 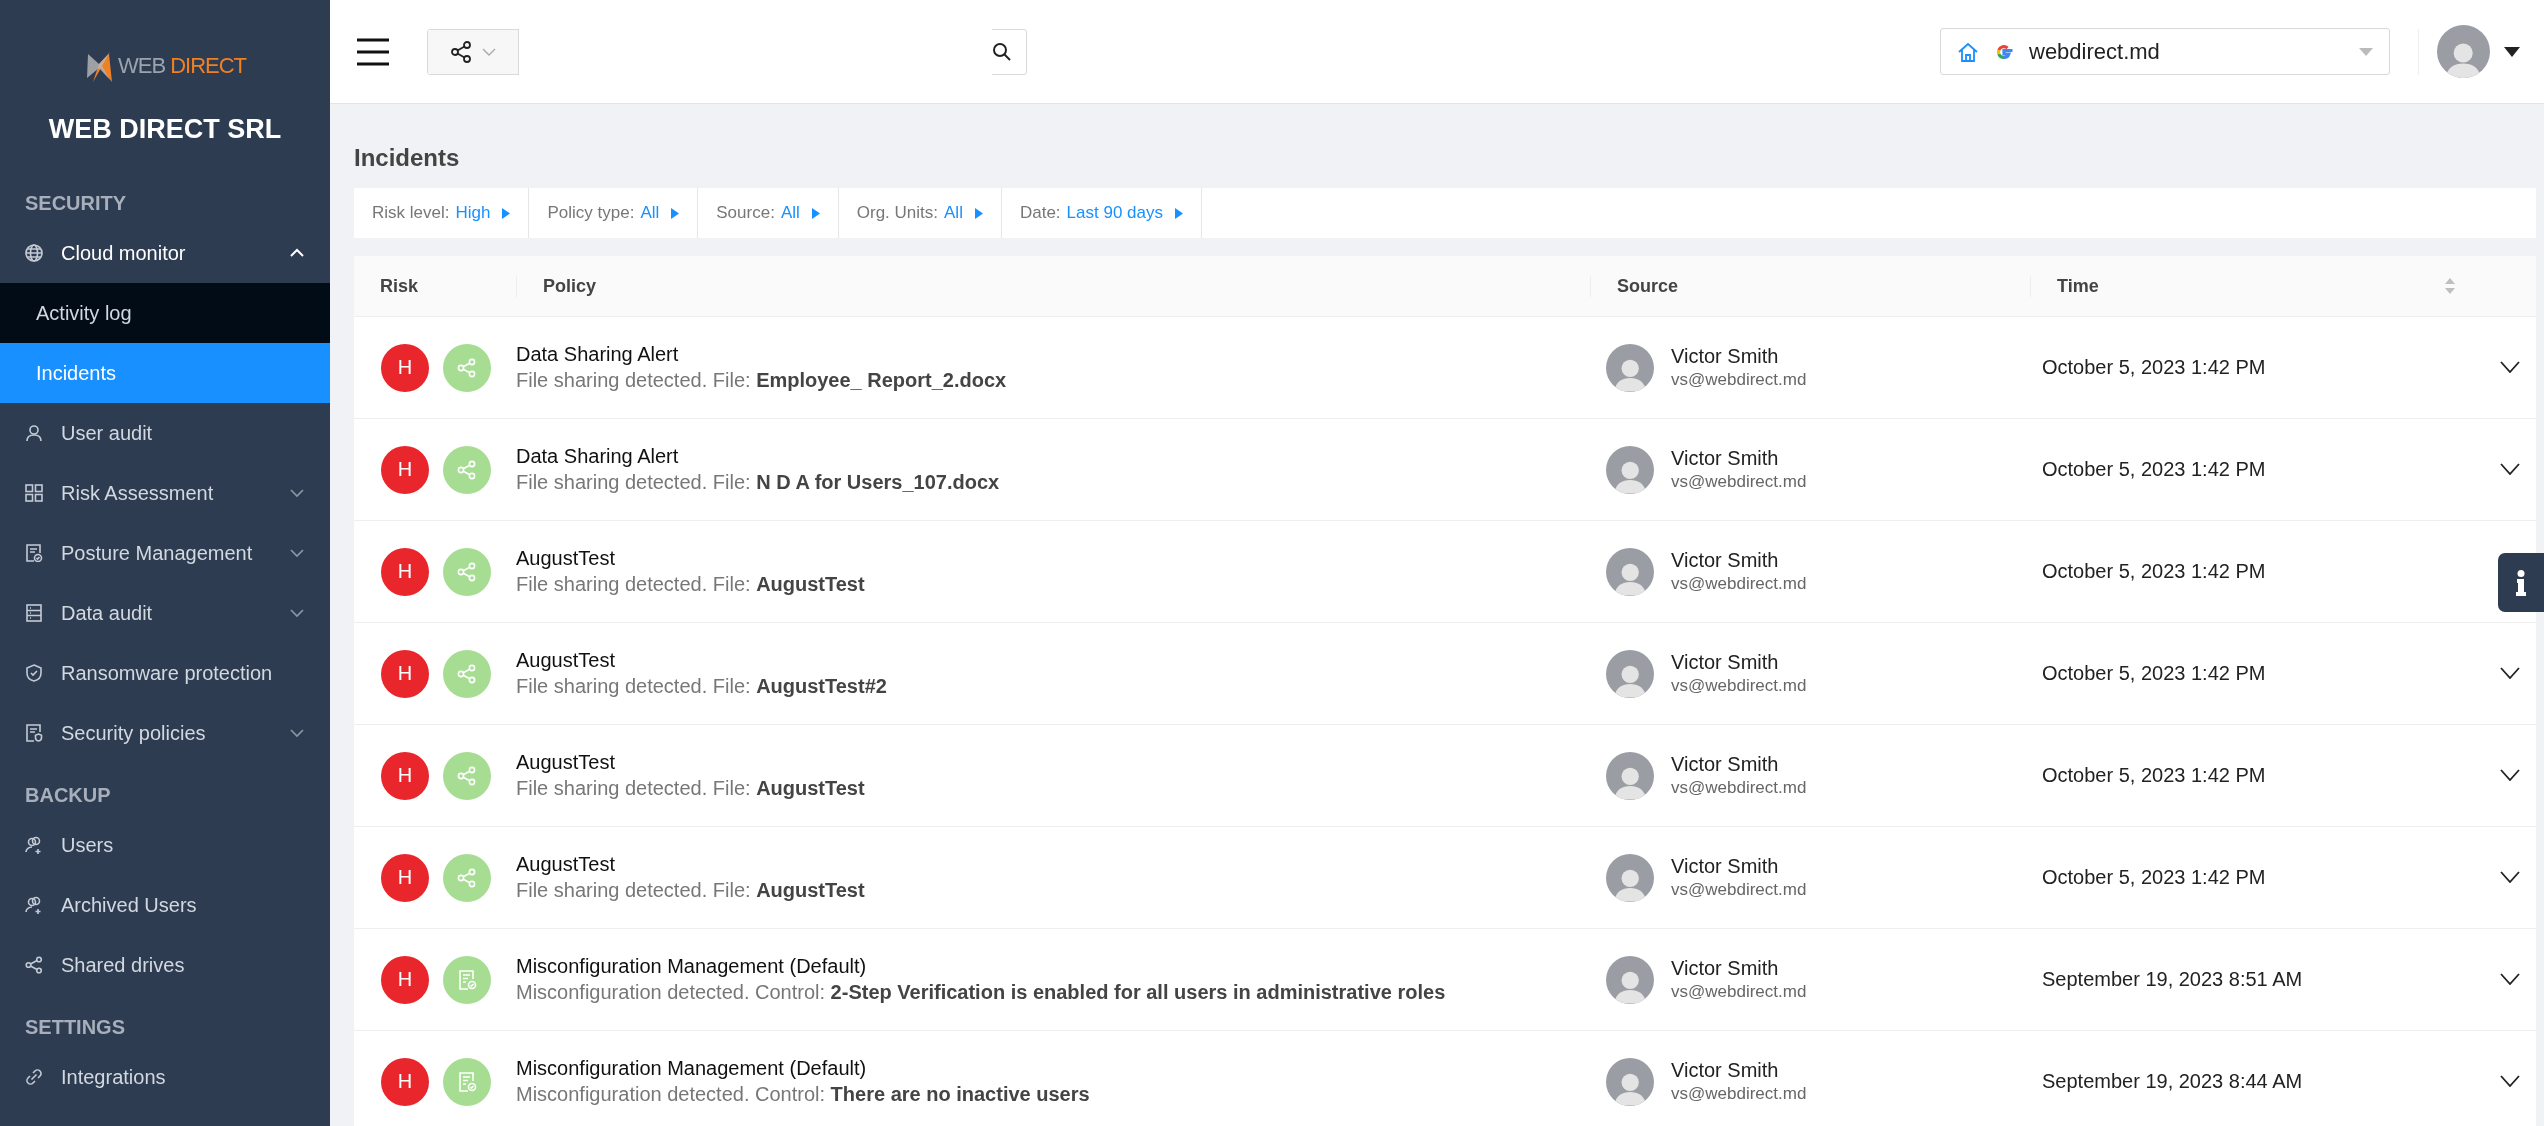 I want to click on domain-select: webdirect.md, so click(x=2165, y=51).